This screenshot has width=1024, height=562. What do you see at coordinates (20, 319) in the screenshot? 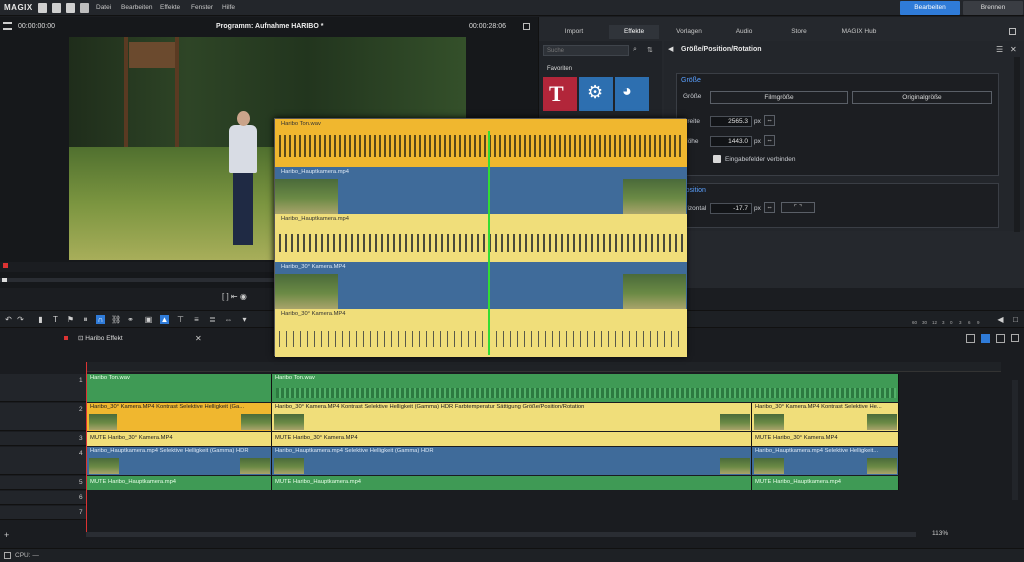
I see `redo-icon: ↷` at bounding box center [20, 319].